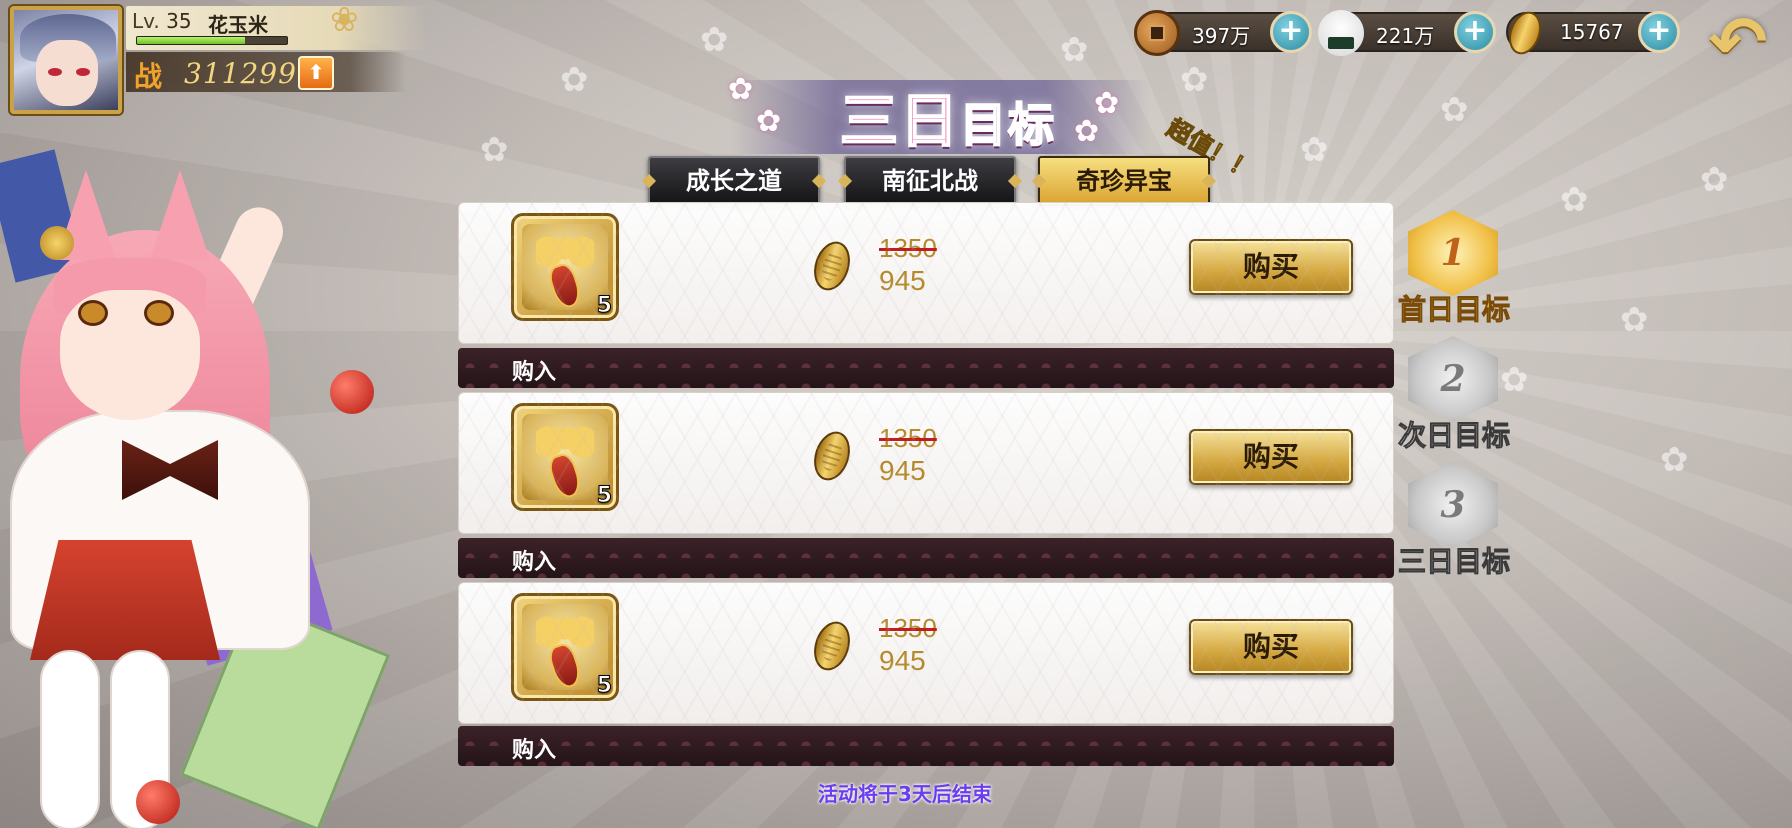 This screenshot has width=1792, height=828. I want to click on day-3-hex-icon: 3, so click(1453, 505).